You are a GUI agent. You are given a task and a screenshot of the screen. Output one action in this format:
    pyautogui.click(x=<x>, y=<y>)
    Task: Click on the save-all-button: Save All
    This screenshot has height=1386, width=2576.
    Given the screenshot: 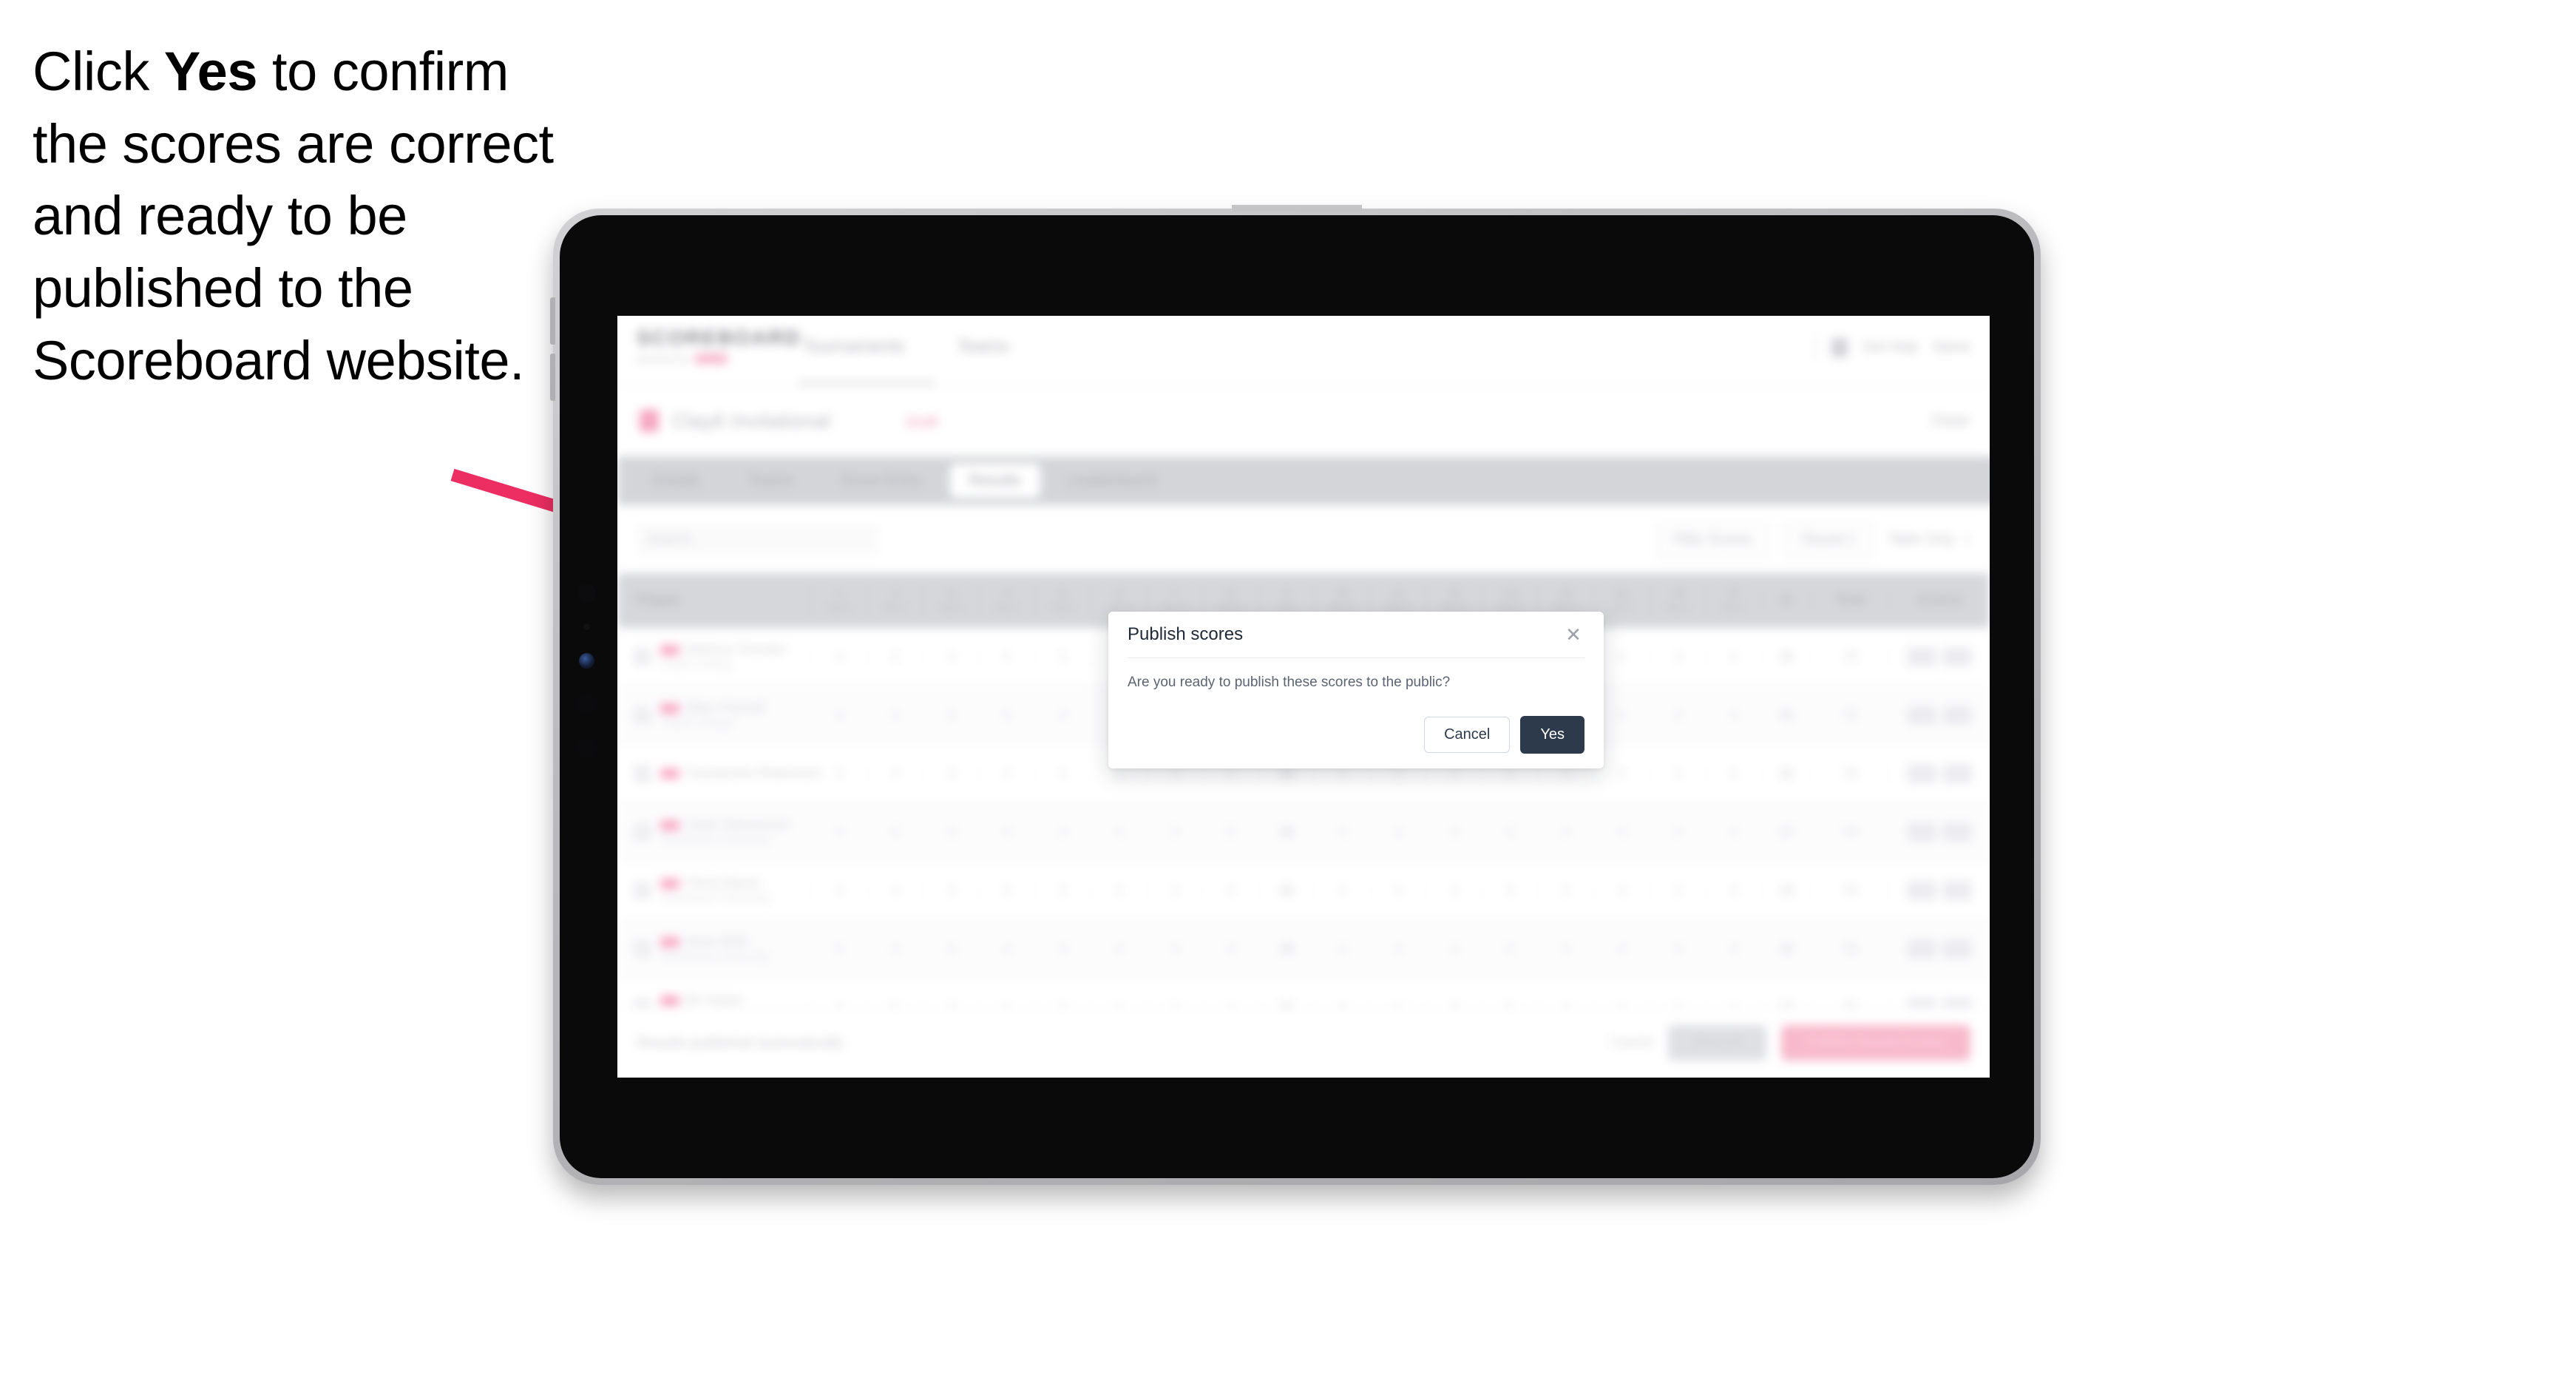 What is the action you would take?
    pyautogui.click(x=1717, y=1043)
    